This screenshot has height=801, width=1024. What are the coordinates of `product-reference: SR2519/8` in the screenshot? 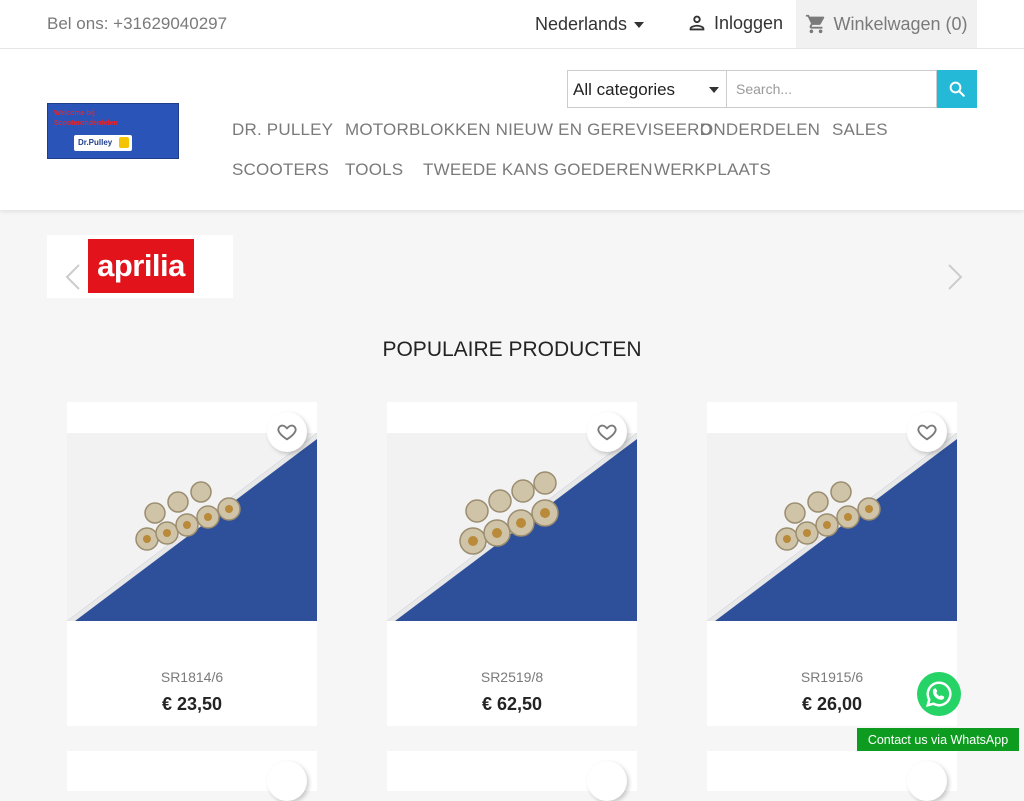 It's located at (512, 677).